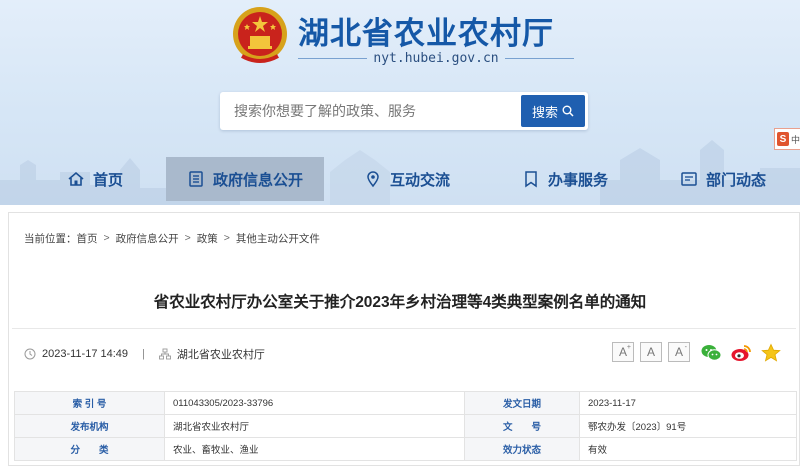 This screenshot has width=800, height=466. Describe the element at coordinates (76, 178) in the screenshot. I see `home-icon` at that location.